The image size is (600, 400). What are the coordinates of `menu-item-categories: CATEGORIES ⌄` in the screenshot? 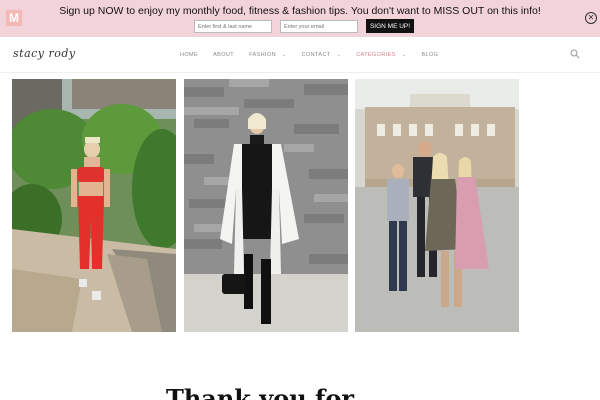 It's located at (381, 55).